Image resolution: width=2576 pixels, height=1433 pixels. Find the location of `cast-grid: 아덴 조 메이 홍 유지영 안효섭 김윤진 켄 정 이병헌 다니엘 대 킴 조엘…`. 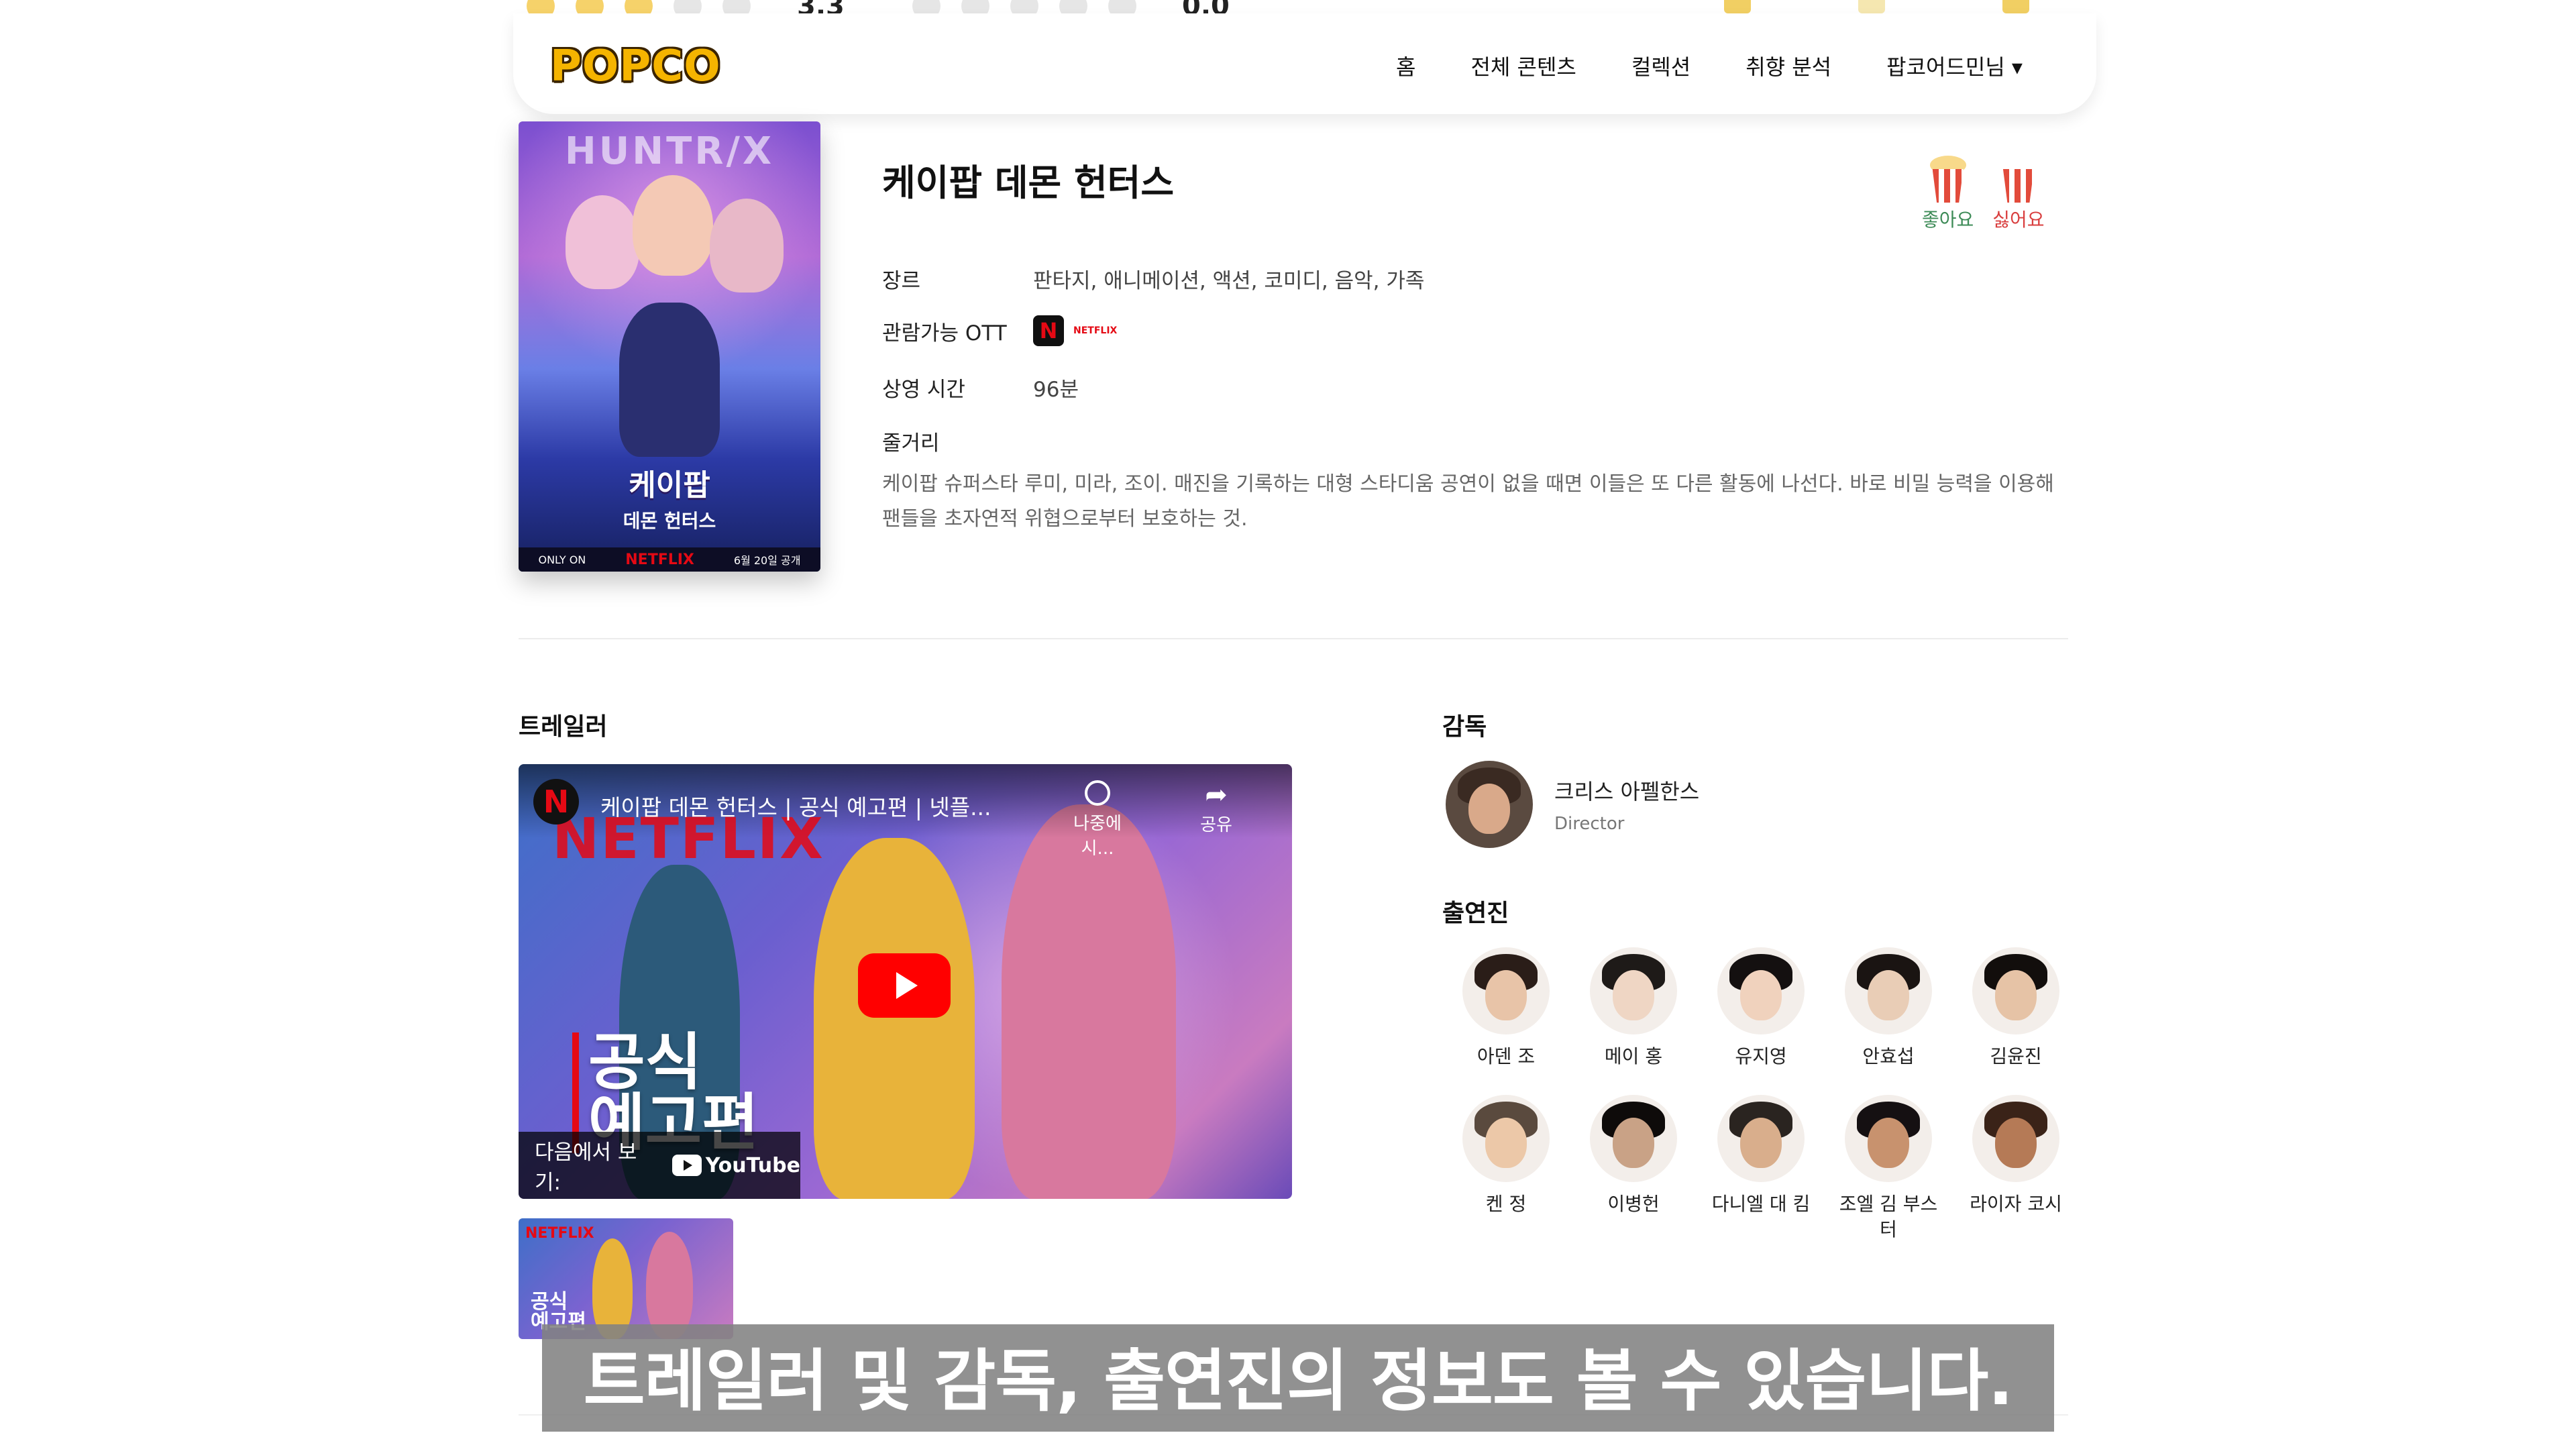

cast-grid: 아덴 조 메이 홍 유지영 안효섭 김윤진 켄 정 이병헌 다니엘 대 킴 조엘… is located at coordinates (1771, 1094).